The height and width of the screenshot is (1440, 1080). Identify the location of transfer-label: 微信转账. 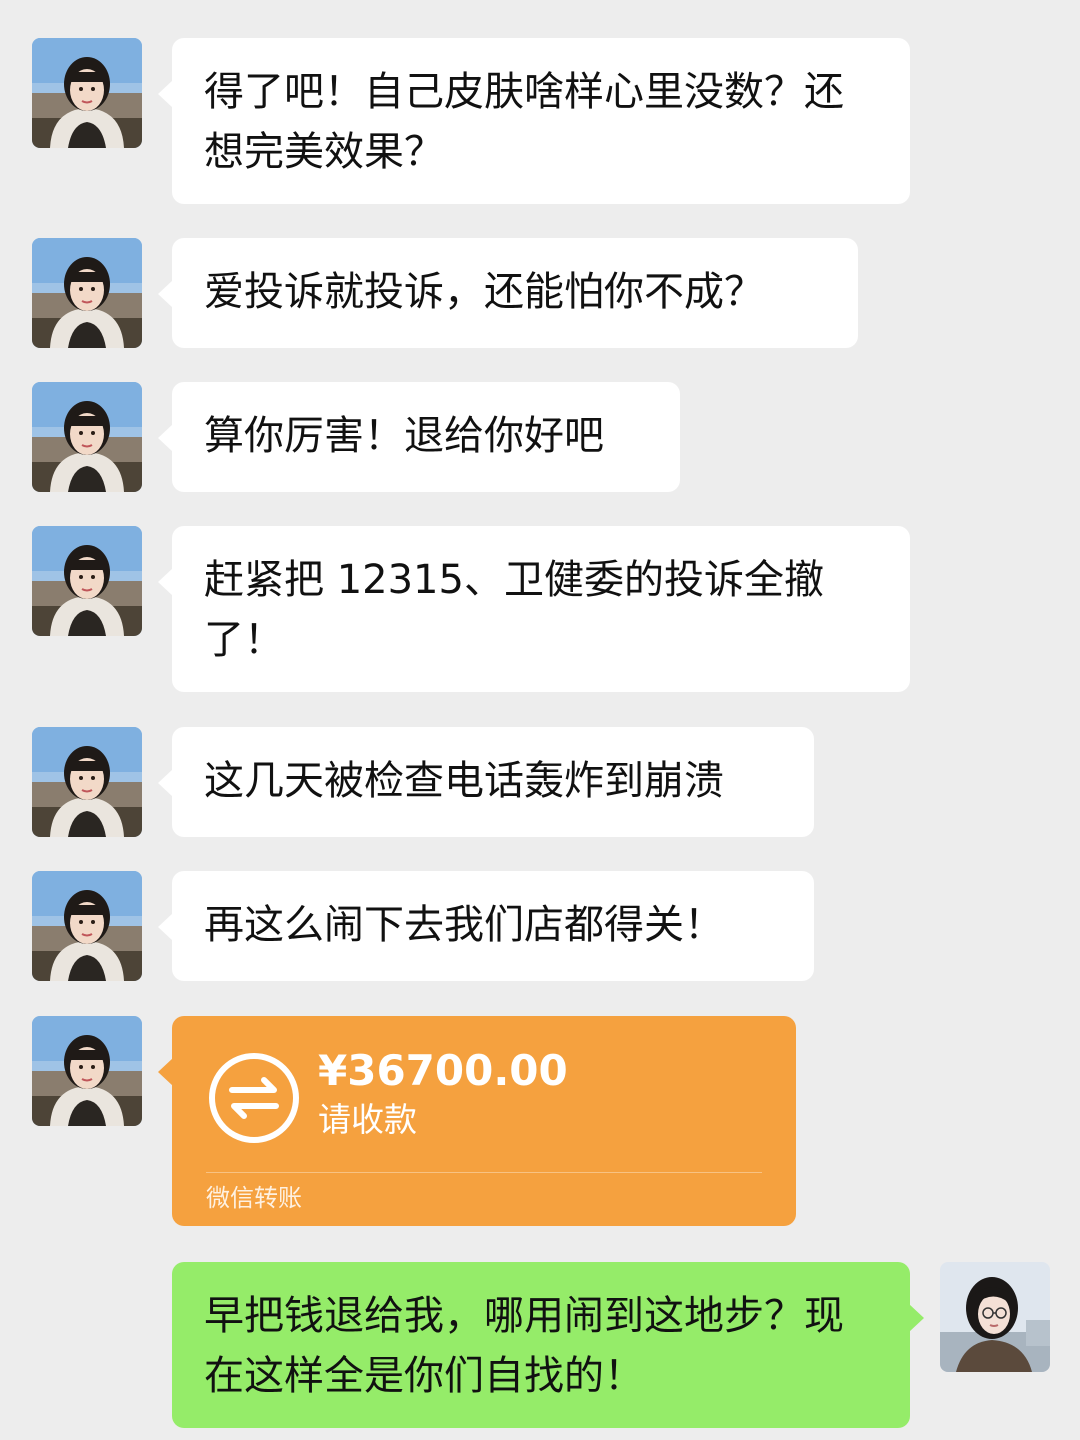
(254, 1198).